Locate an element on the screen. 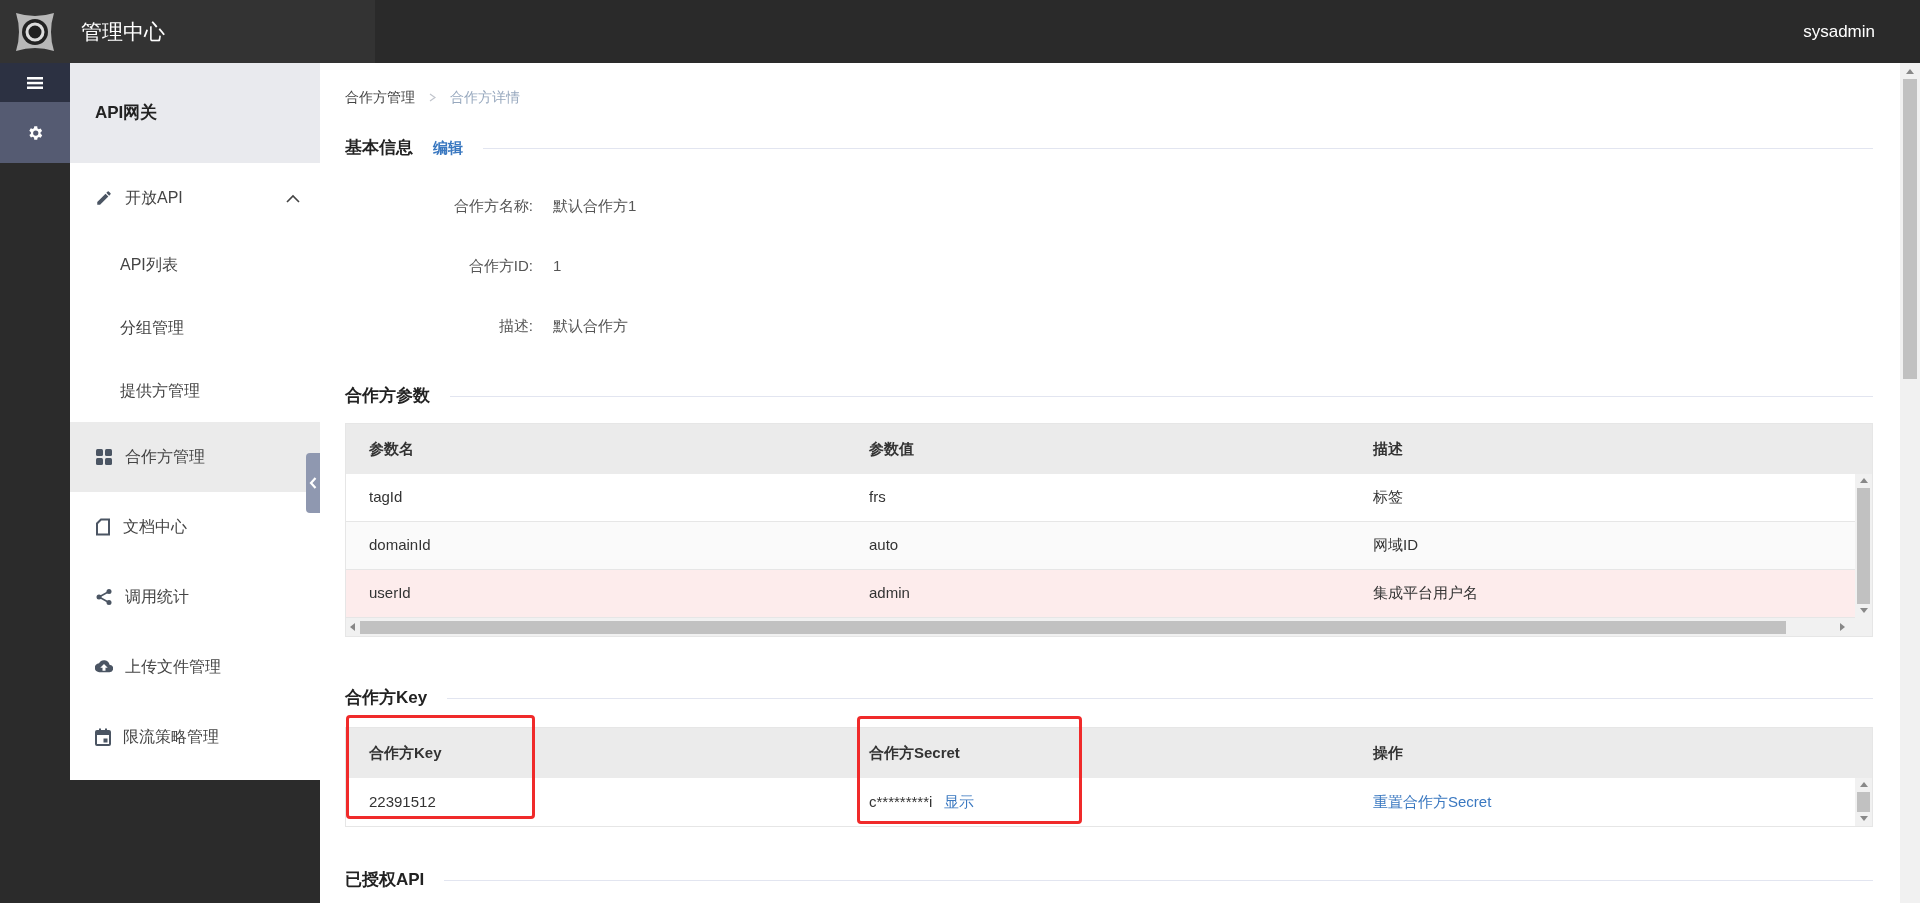  breadcrumb-item: 合作方管理 is located at coordinates (380, 97).